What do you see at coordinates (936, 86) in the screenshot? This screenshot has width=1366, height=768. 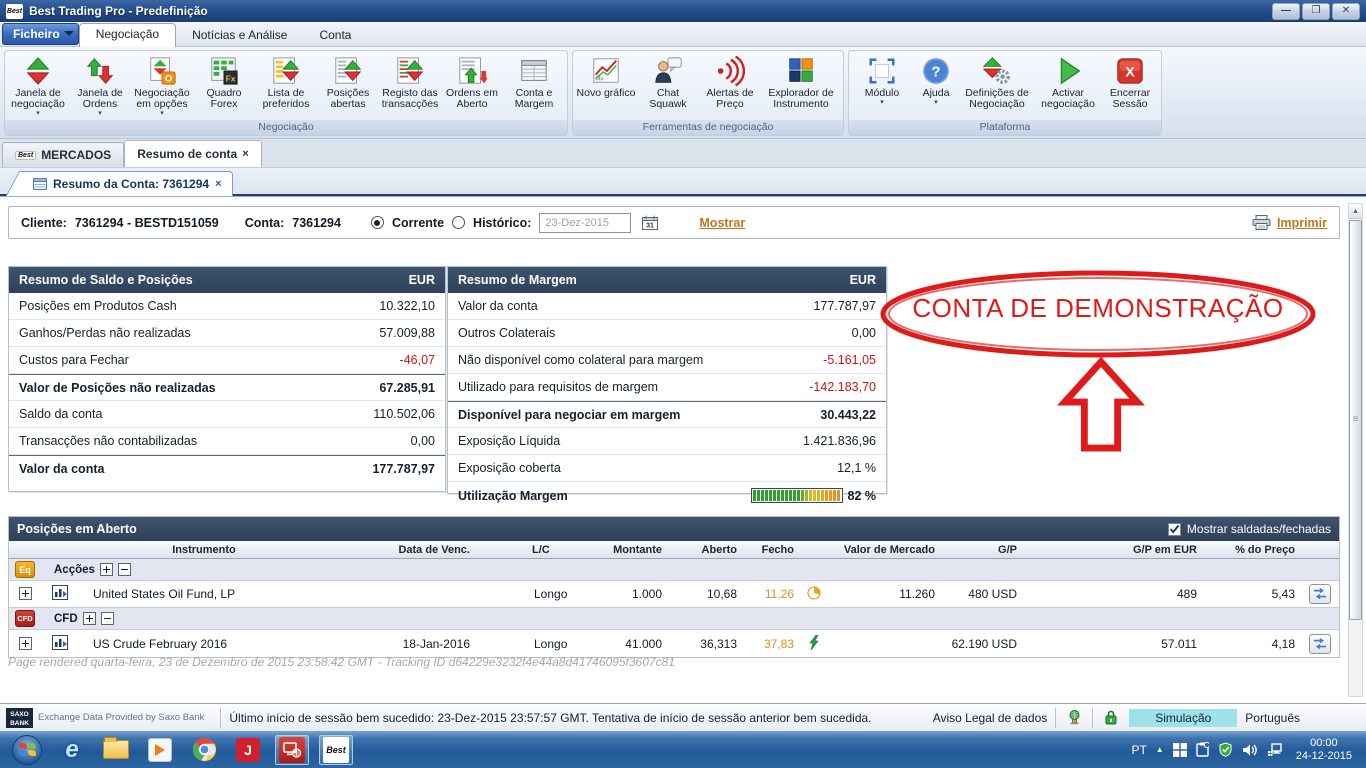 I see `btn-ajuda: ? Ajuda ▾` at bounding box center [936, 86].